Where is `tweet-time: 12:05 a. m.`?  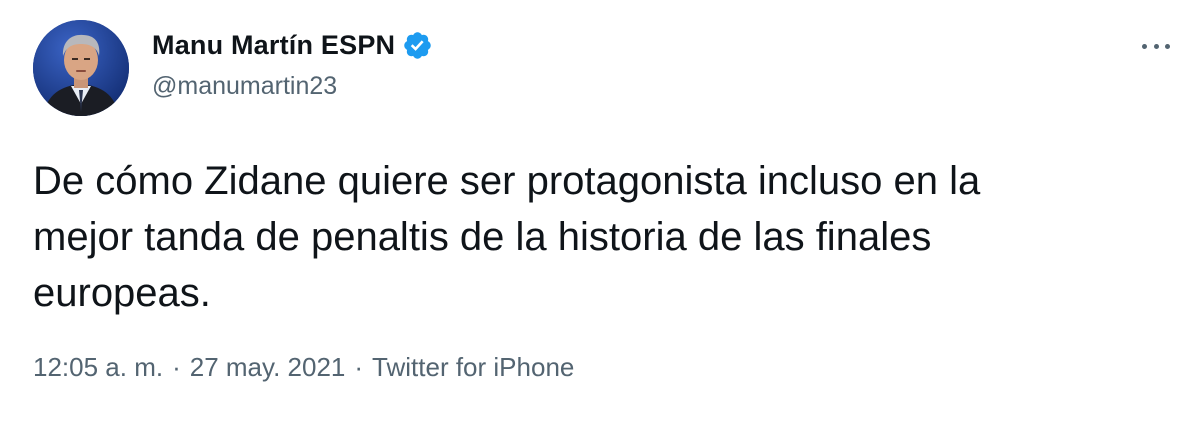 tweet-time: 12:05 a. m. is located at coordinates (98, 367).